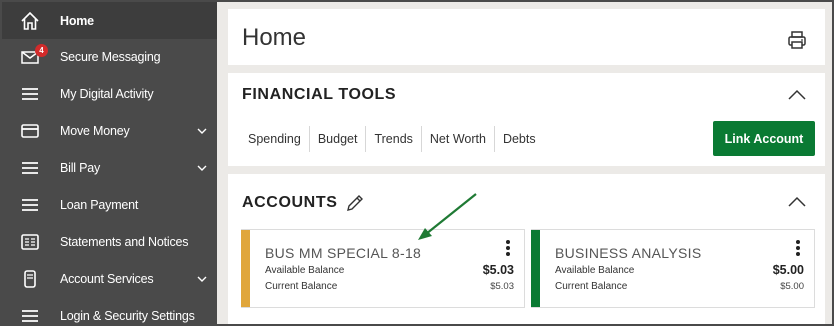  Describe the element at coordinates (338, 139) in the screenshot. I see `tab-budget: Budget` at that location.